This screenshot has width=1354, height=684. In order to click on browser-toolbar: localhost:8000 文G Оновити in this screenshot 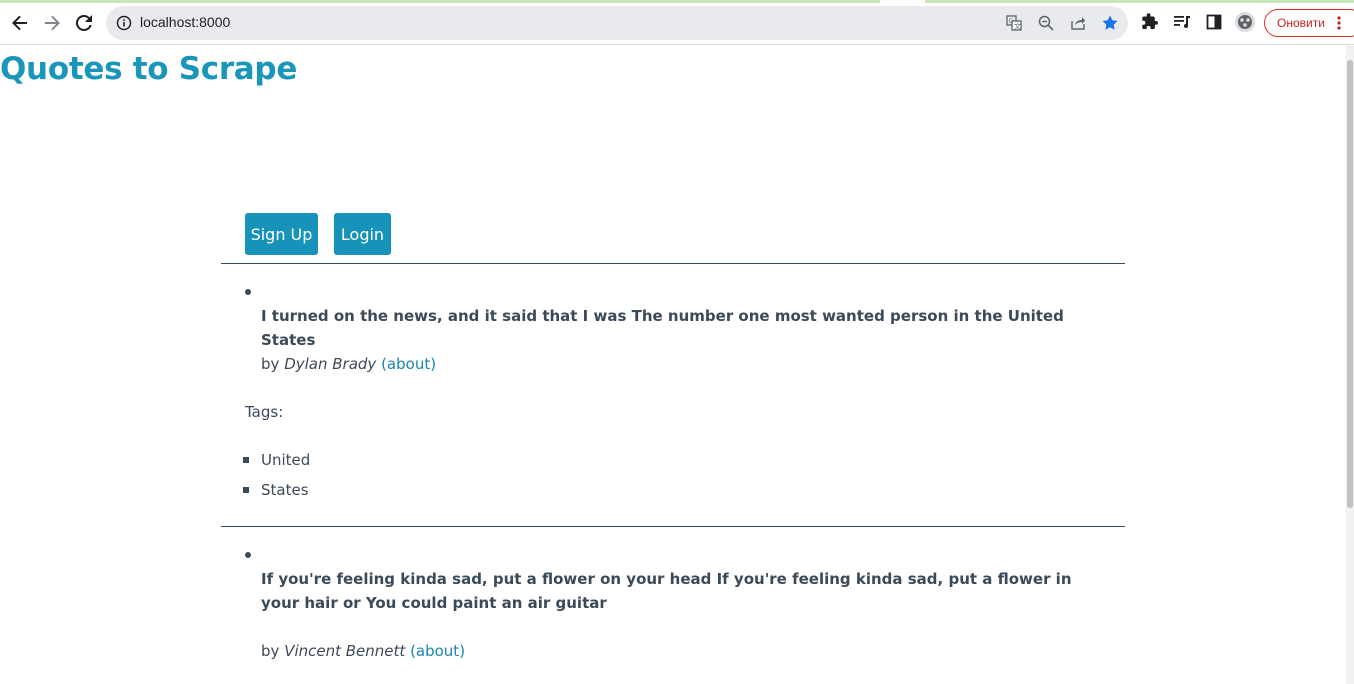, I will do `click(677, 22)`.